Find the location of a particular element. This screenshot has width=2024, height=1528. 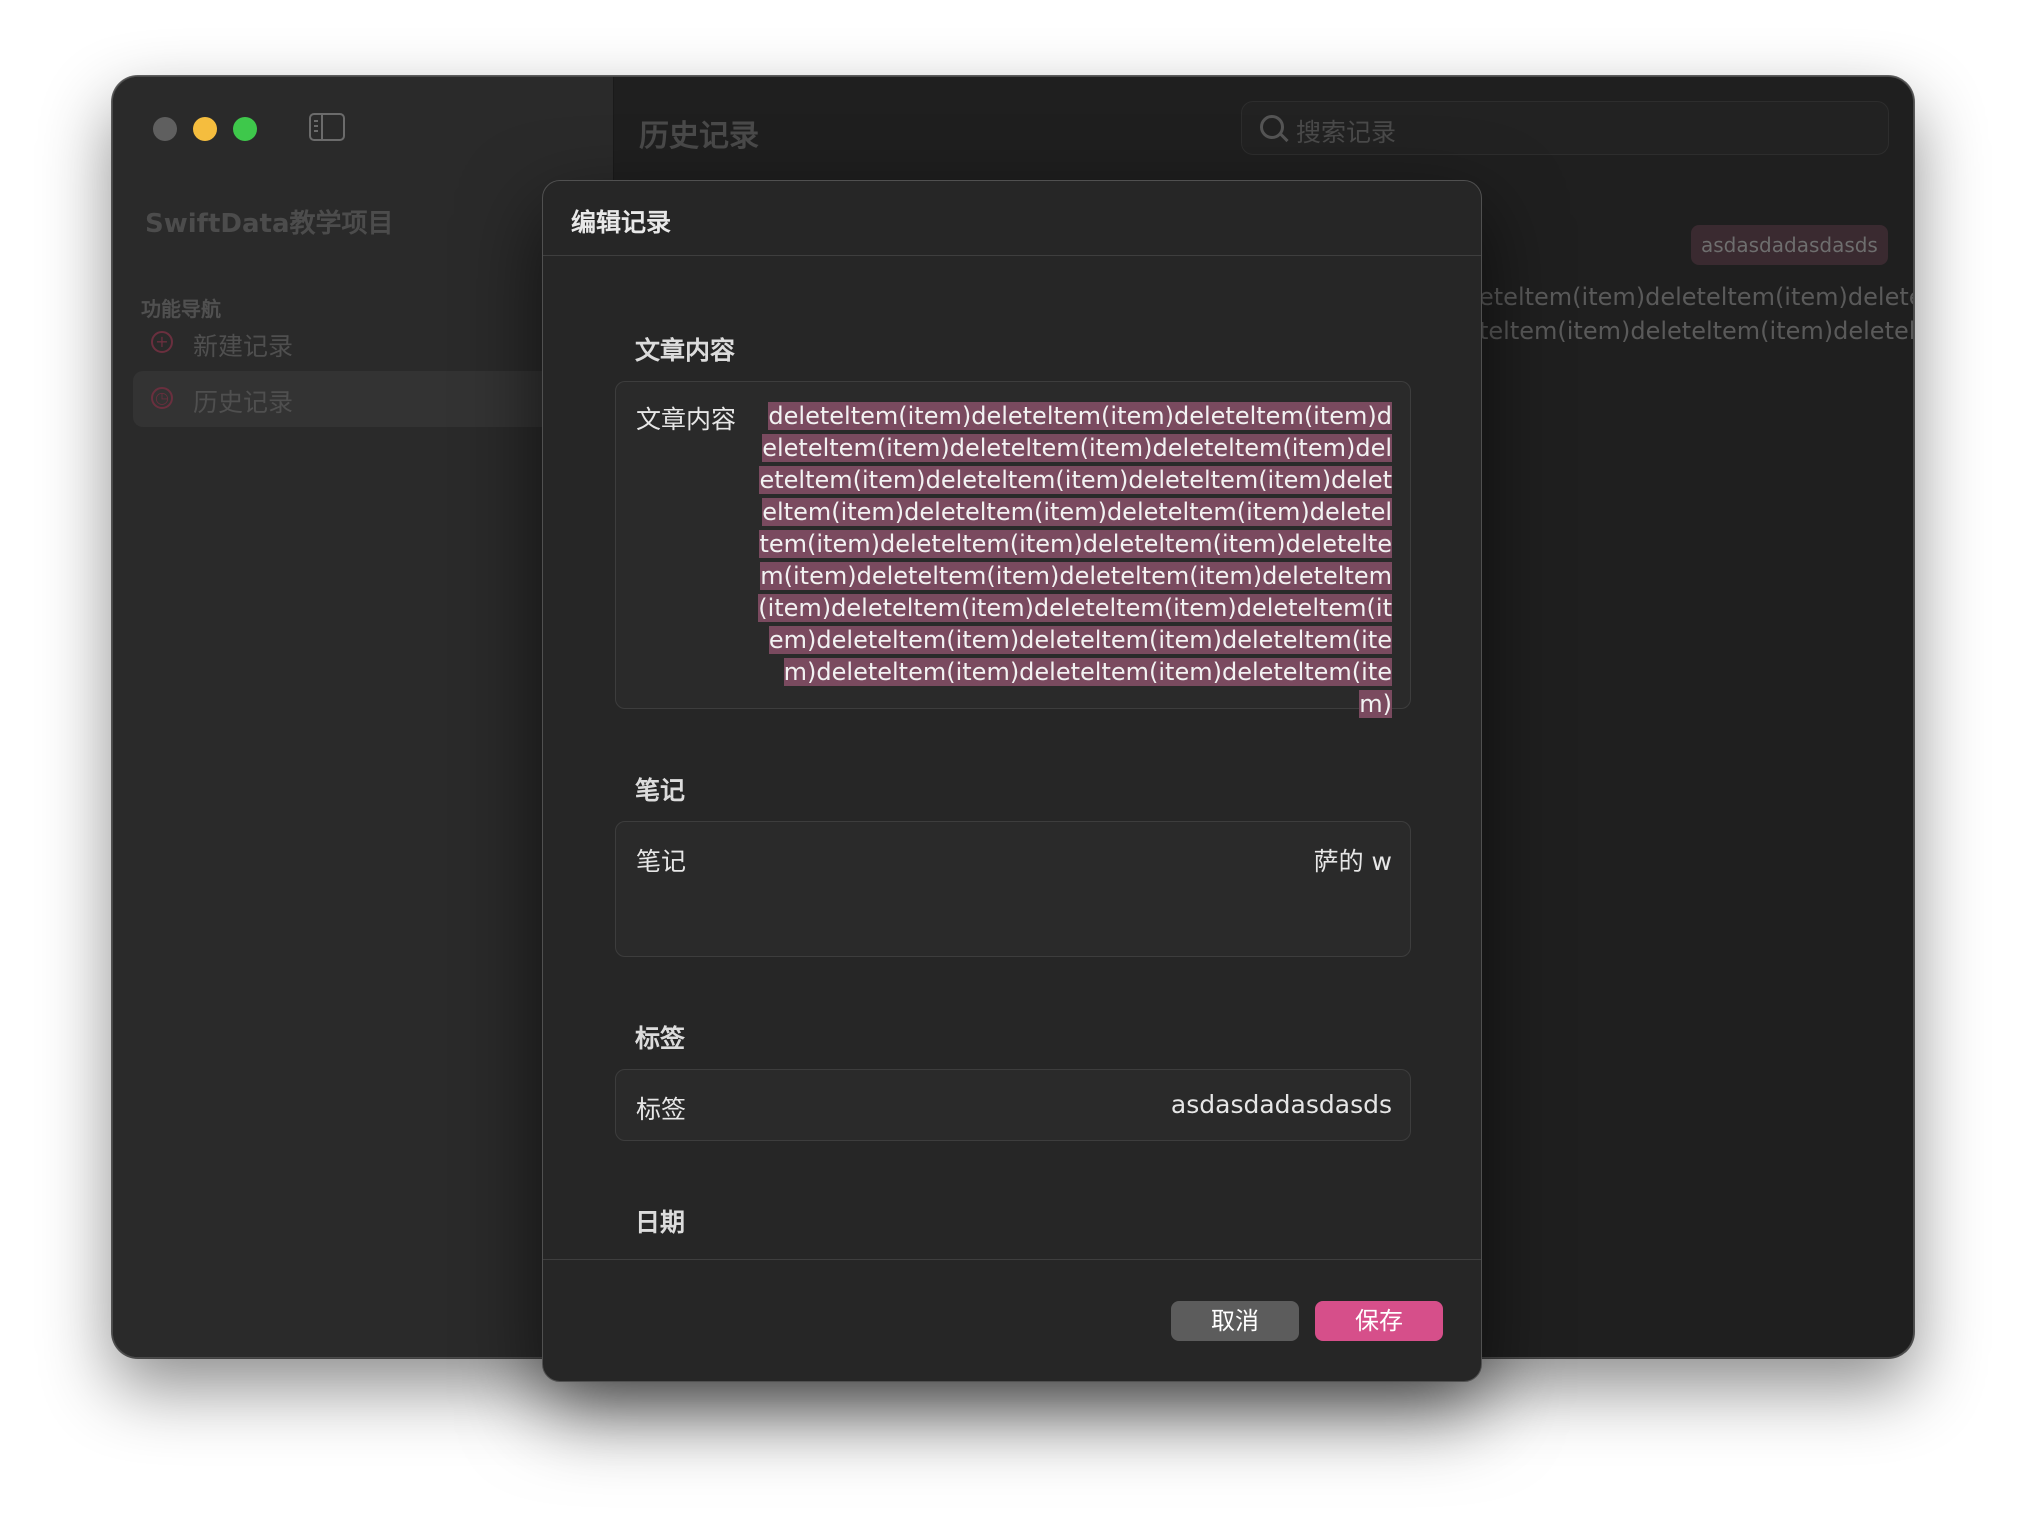

sidebar-item-label: 历史记录 is located at coordinates (243, 402).